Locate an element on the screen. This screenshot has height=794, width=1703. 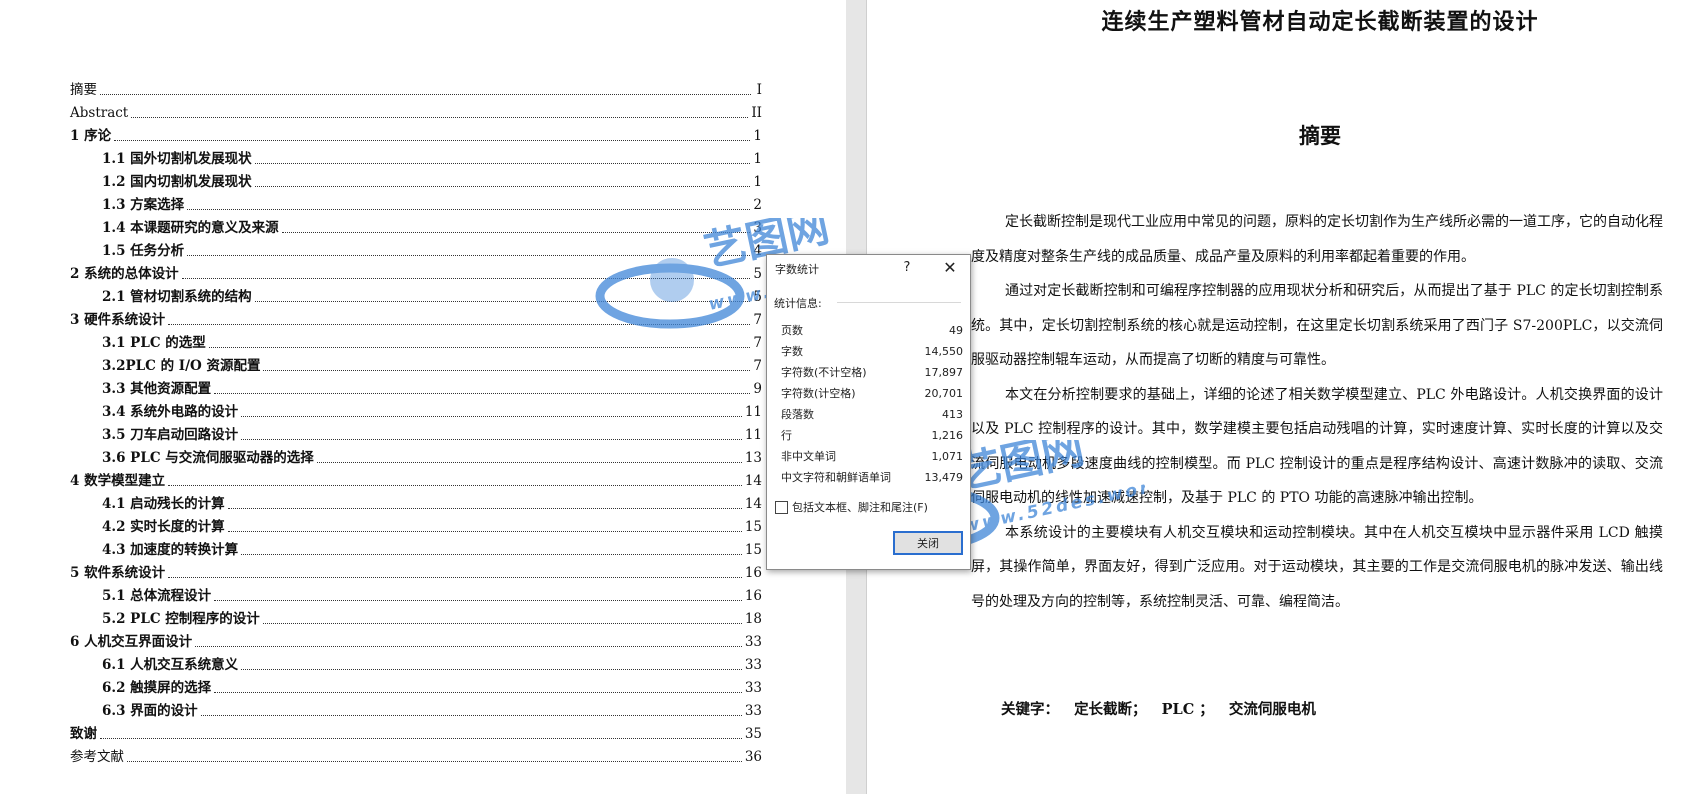
checkbox-box is located at coordinates (781, 507).